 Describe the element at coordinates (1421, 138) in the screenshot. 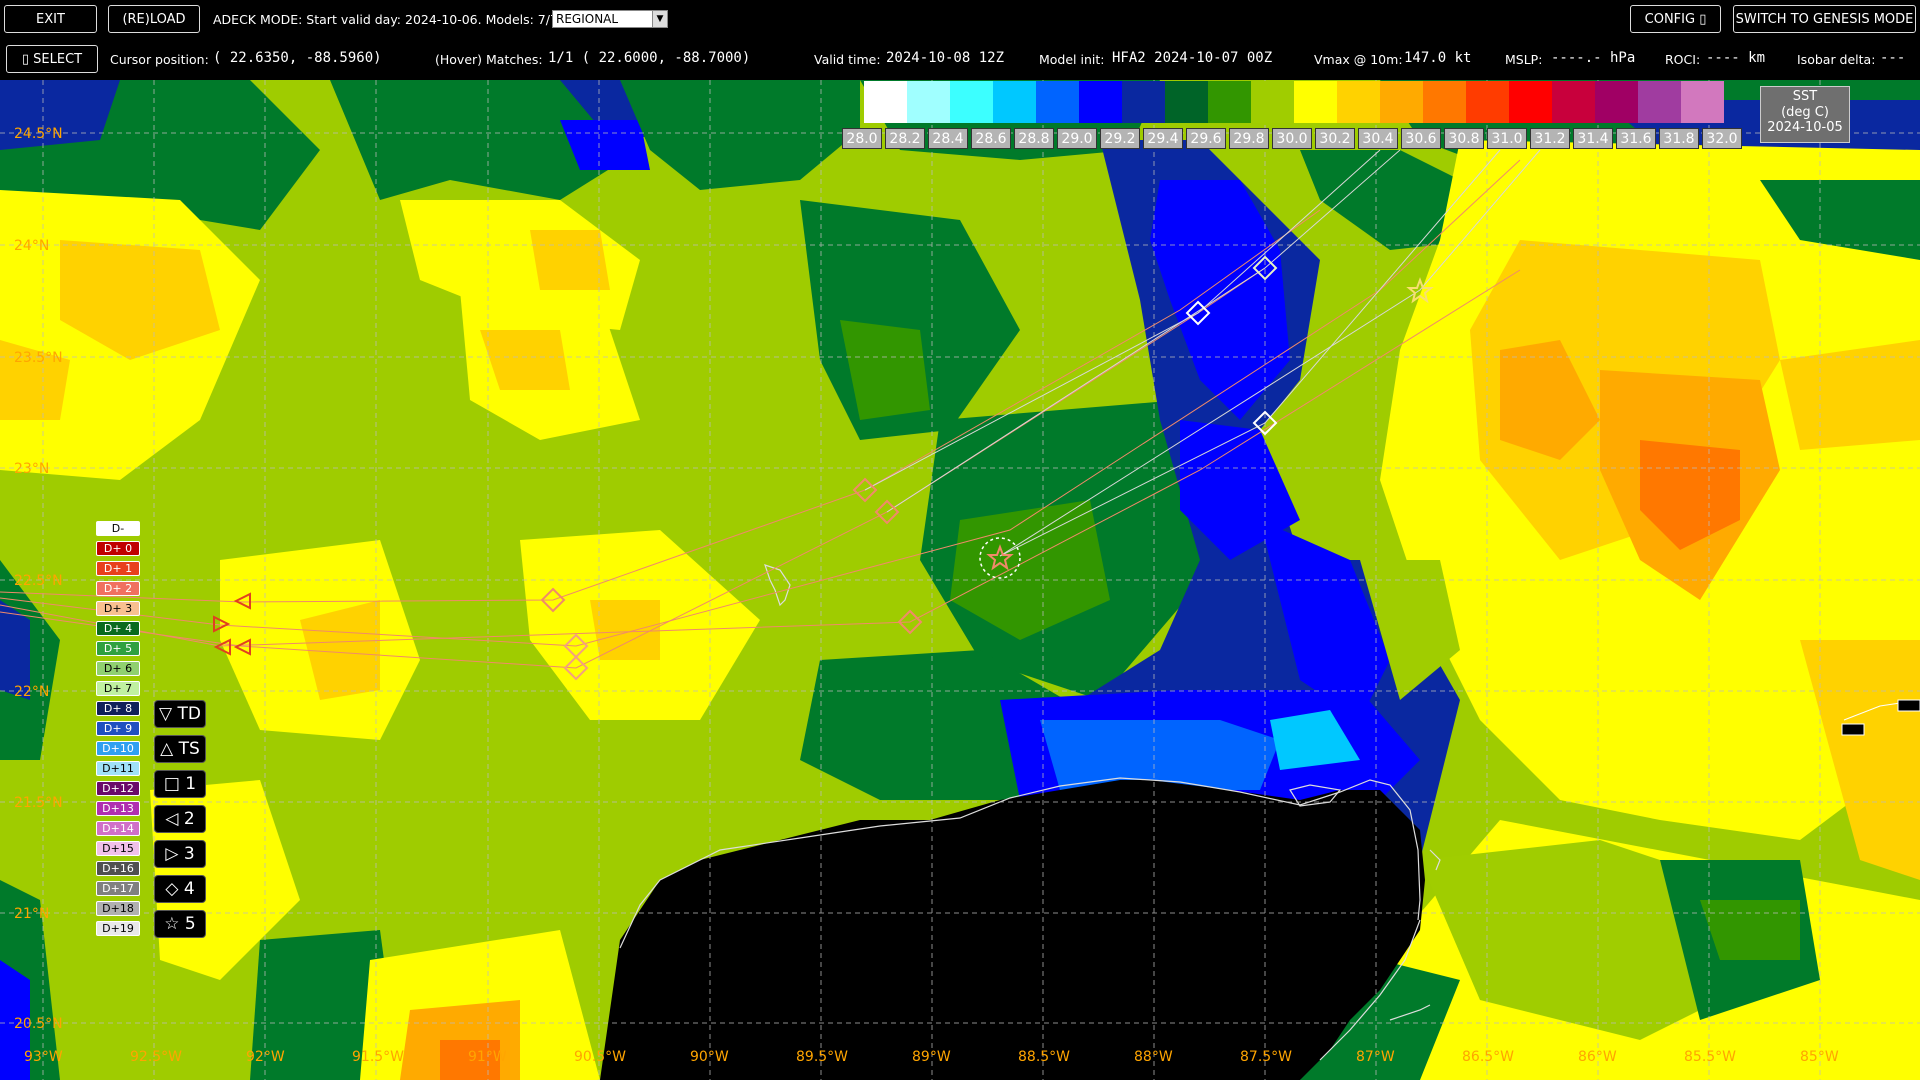

I see `colorbar-label: 30.6` at that location.